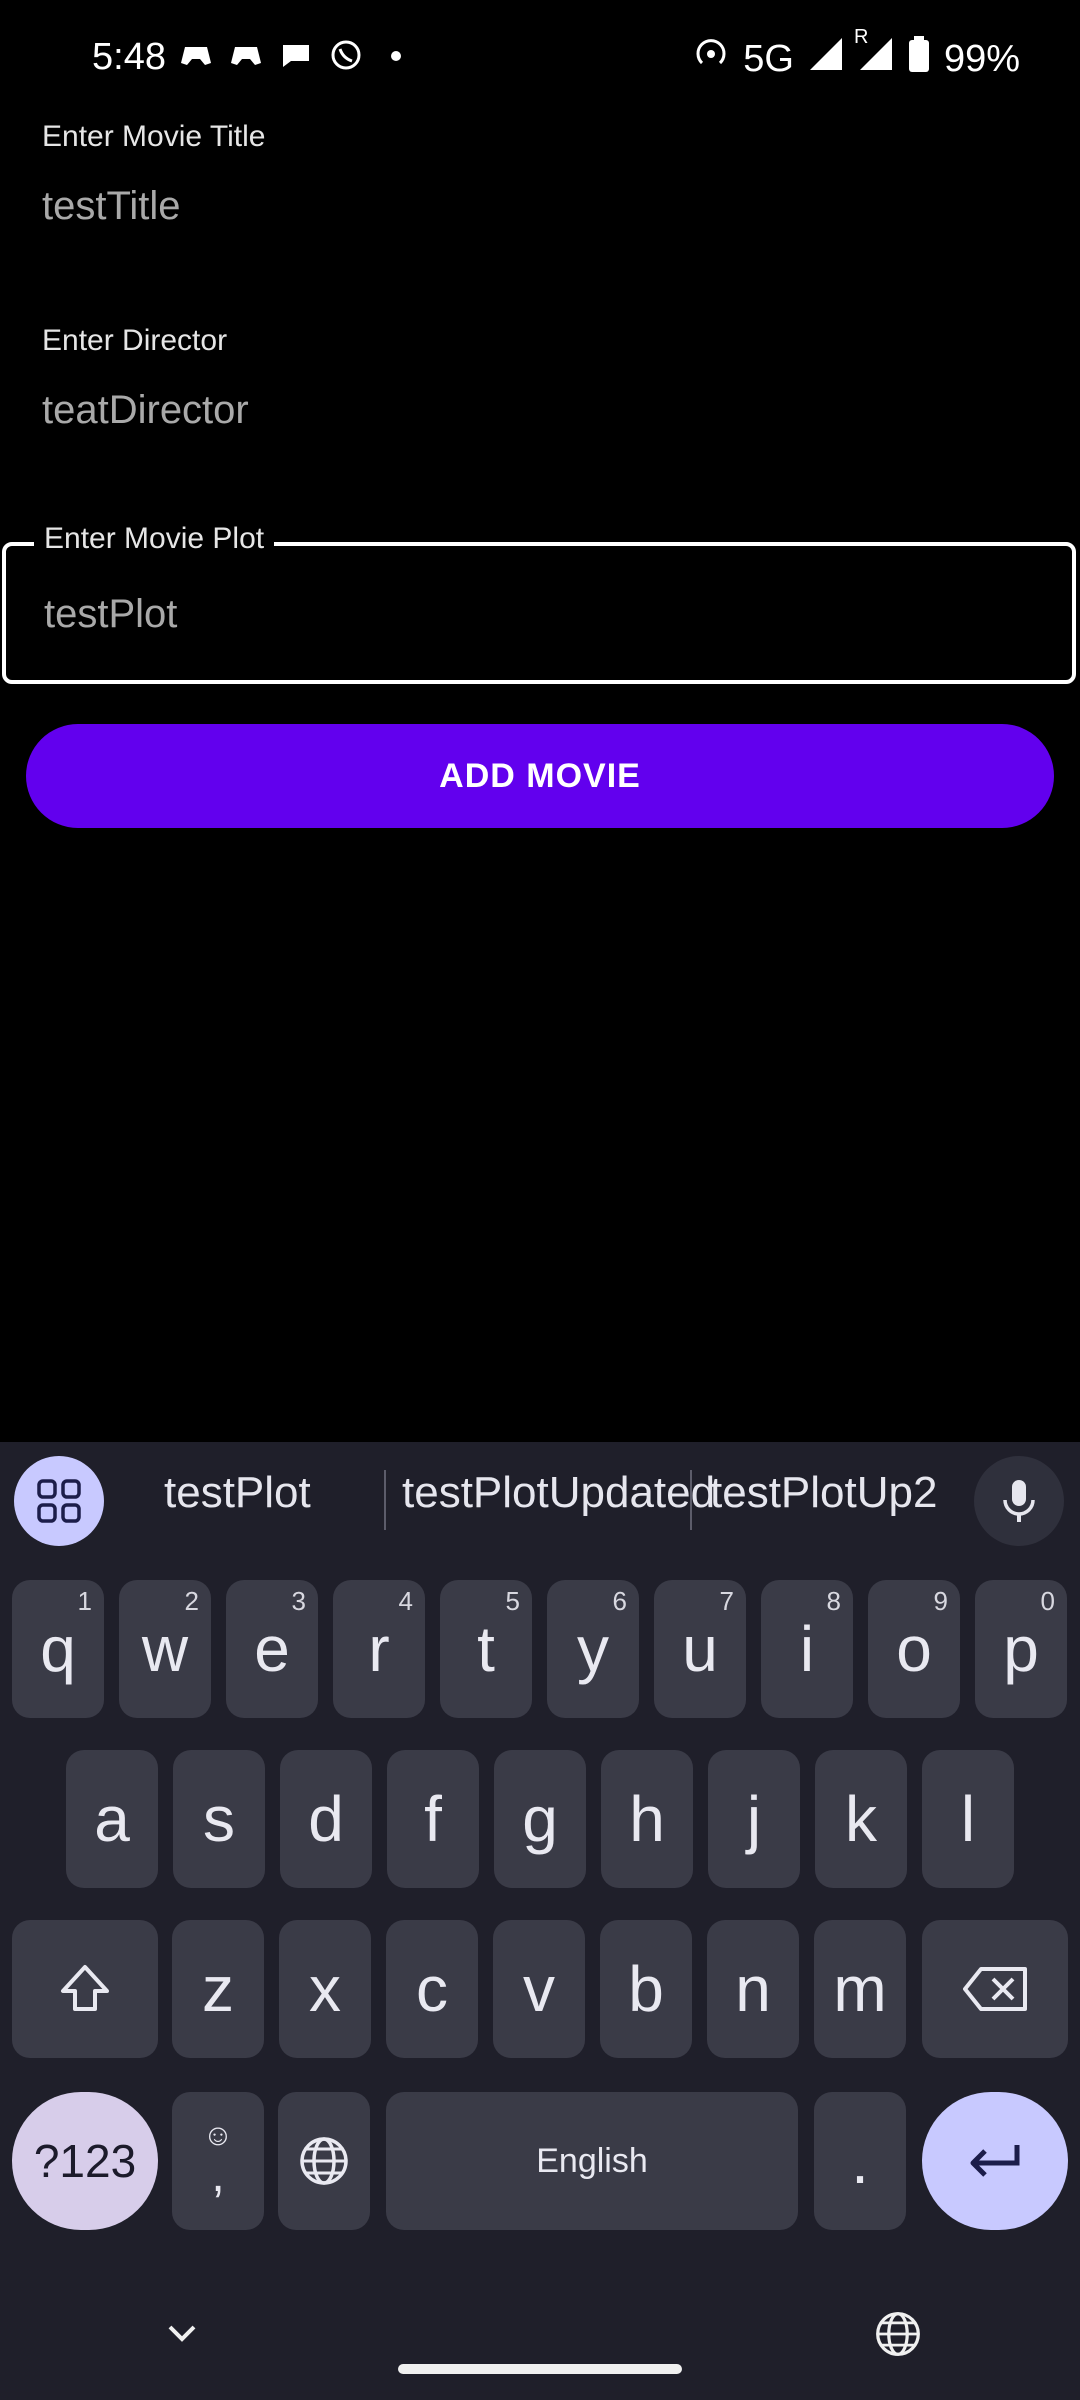  Describe the element at coordinates (325, 1989) in the screenshot. I see `key-x: x` at that location.